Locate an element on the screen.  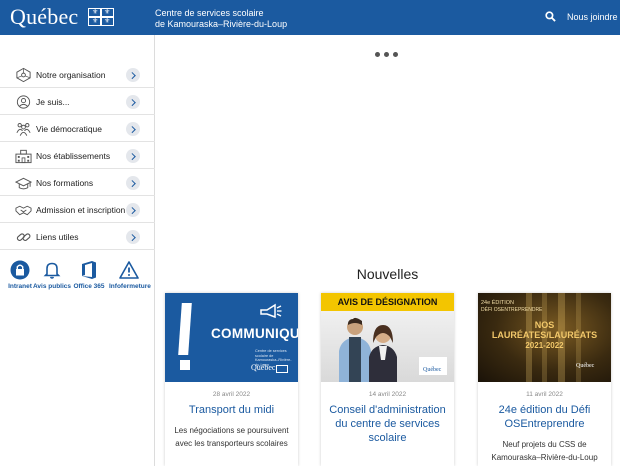
sidebar-item-vie-democratique: Vie démocratique is located at coordinates (77, 129).